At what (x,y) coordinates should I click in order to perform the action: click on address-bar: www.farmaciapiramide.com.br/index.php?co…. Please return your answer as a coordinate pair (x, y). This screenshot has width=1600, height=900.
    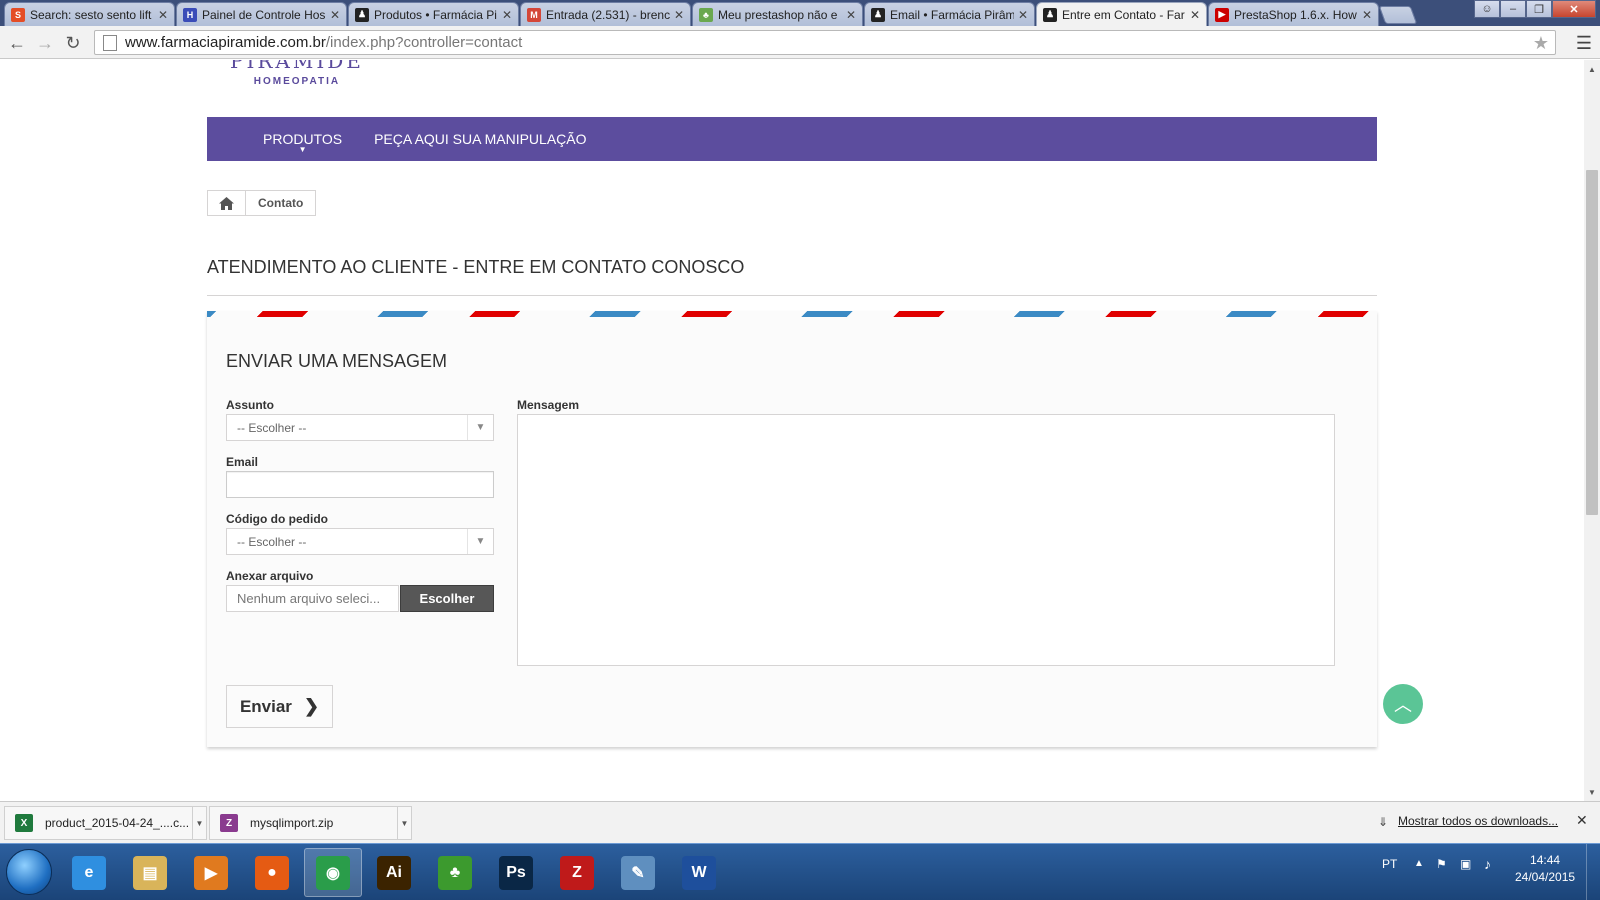
    Looking at the image, I should click on (825, 42).